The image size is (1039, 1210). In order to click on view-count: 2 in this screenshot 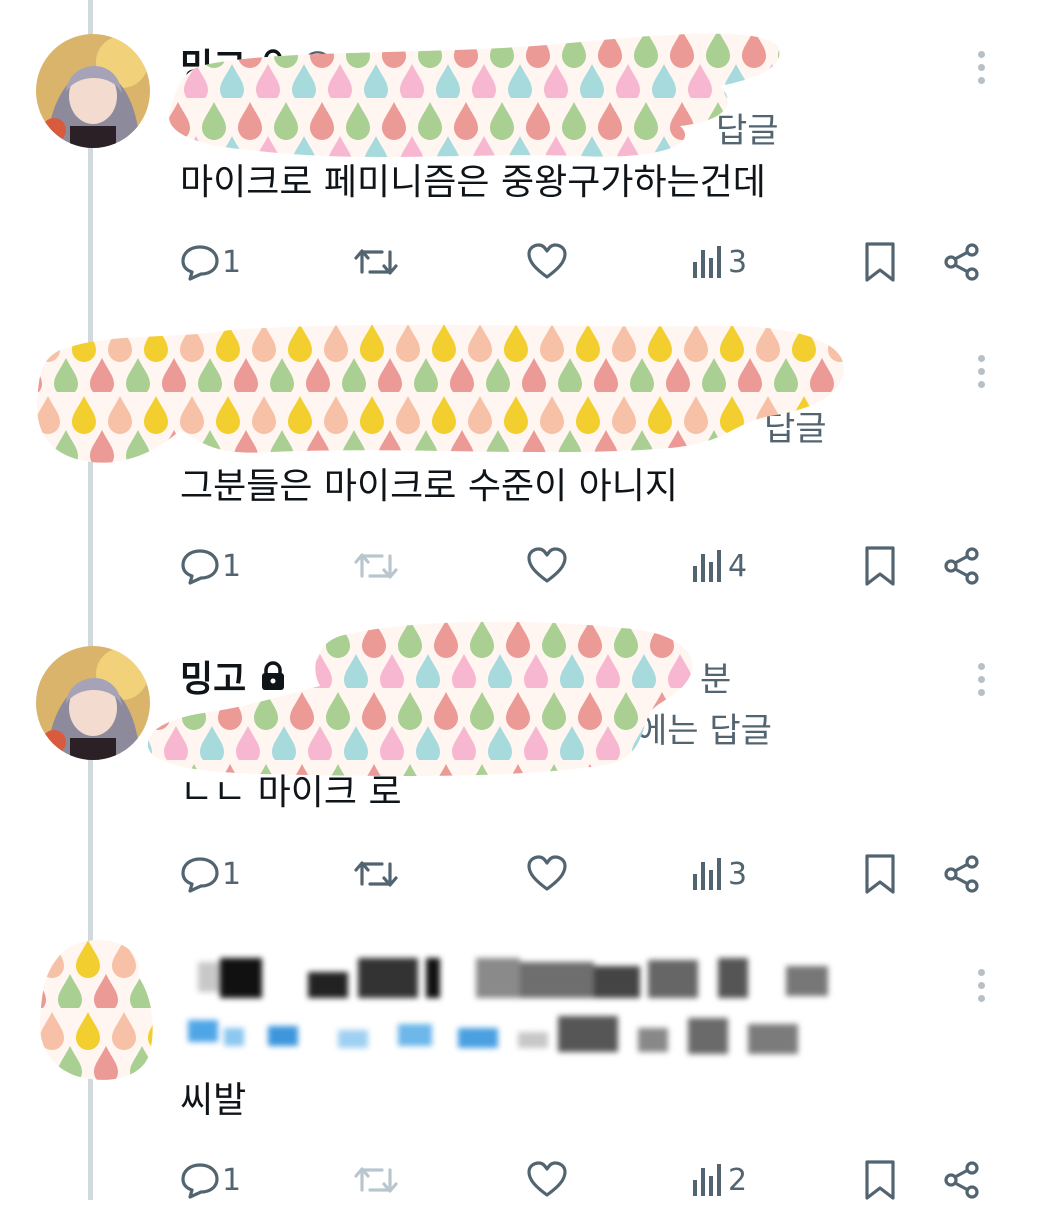, I will do `click(738, 1180)`.